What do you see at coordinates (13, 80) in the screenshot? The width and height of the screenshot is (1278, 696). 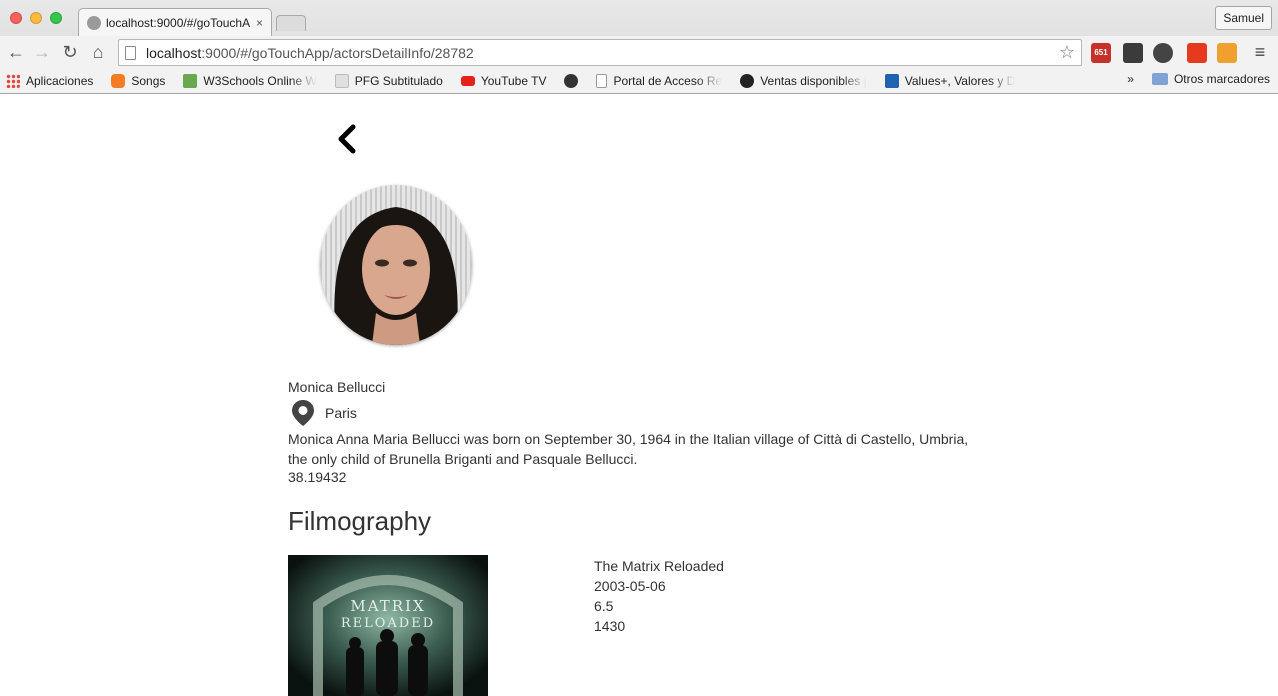 I see `apps-grid-icon` at bounding box center [13, 80].